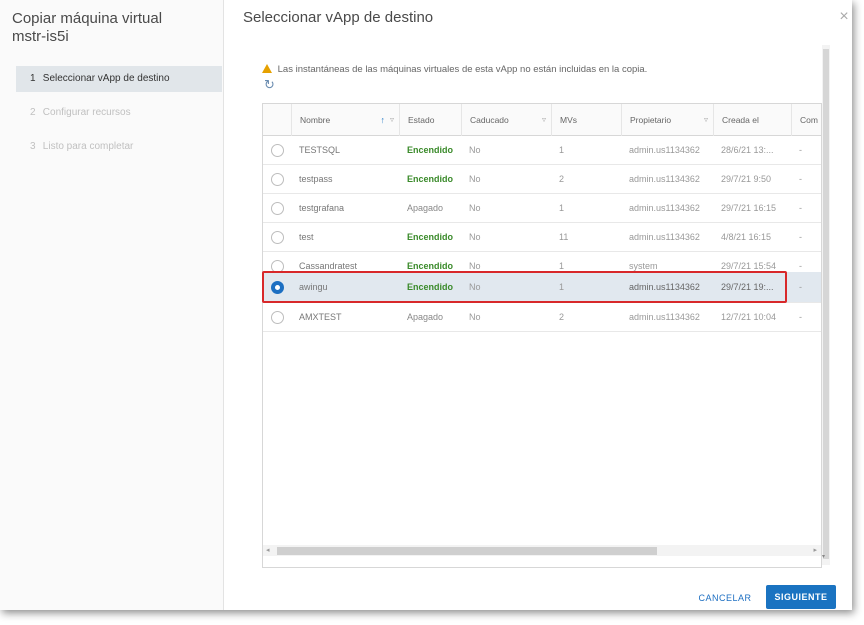  What do you see at coordinates (267, 68) in the screenshot?
I see `warning-icon` at bounding box center [267, 68].